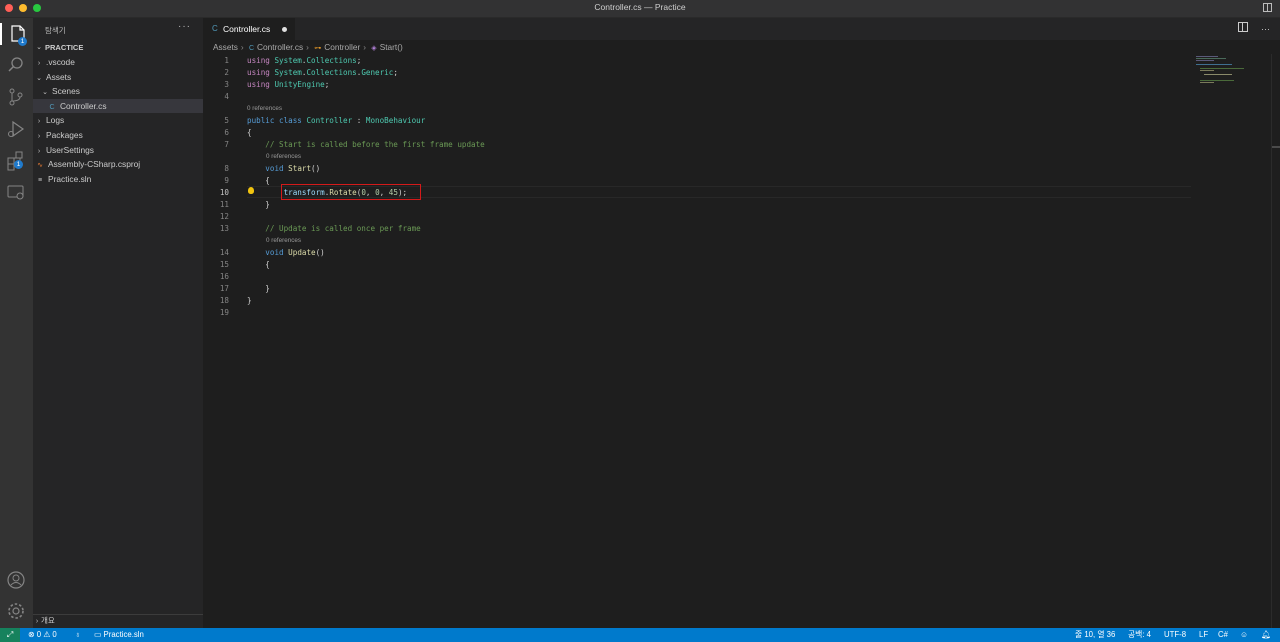  I want to click on code-line: 15 {, so click(697, 265).